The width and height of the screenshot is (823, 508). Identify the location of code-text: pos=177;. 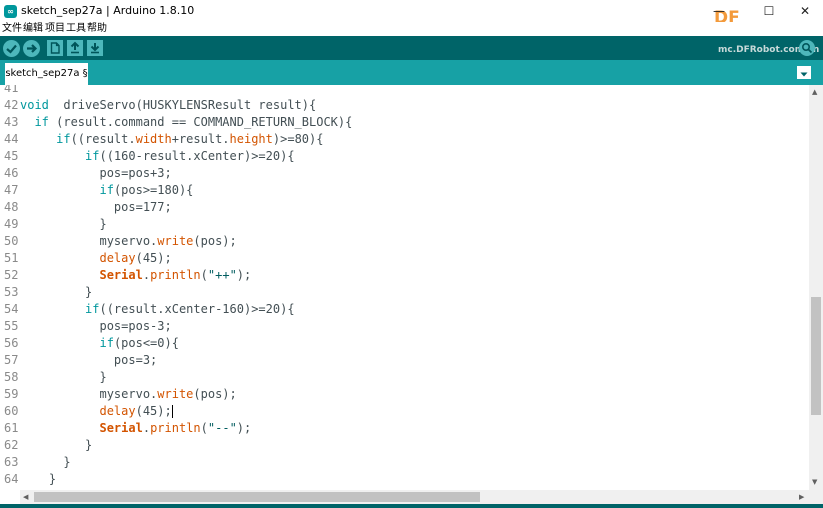
(96, 207).